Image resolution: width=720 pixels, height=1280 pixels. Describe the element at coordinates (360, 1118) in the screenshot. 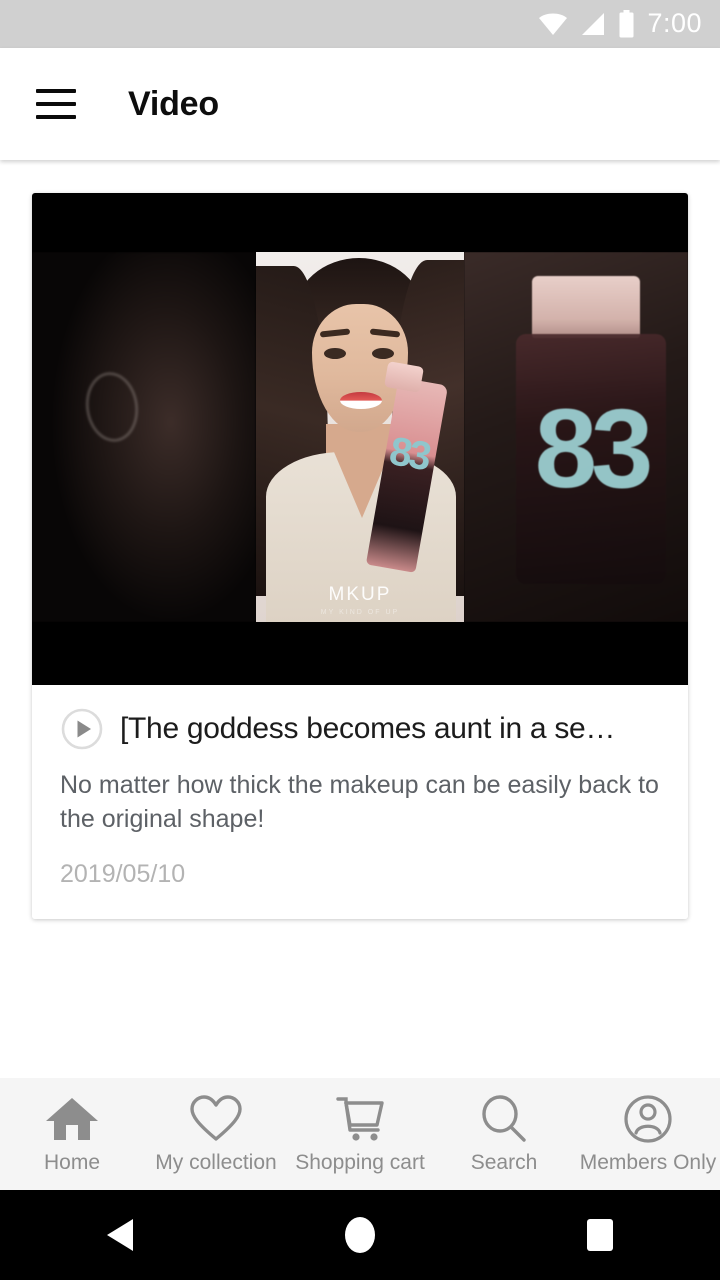

I see `shopping-cart-icon` at that location.